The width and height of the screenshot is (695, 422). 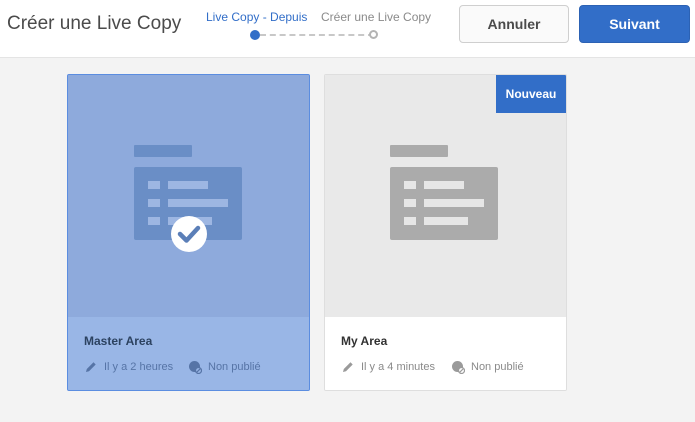 I want to click on card-edited-text: Il y a 4 minutes, so click(x=398, y=367).